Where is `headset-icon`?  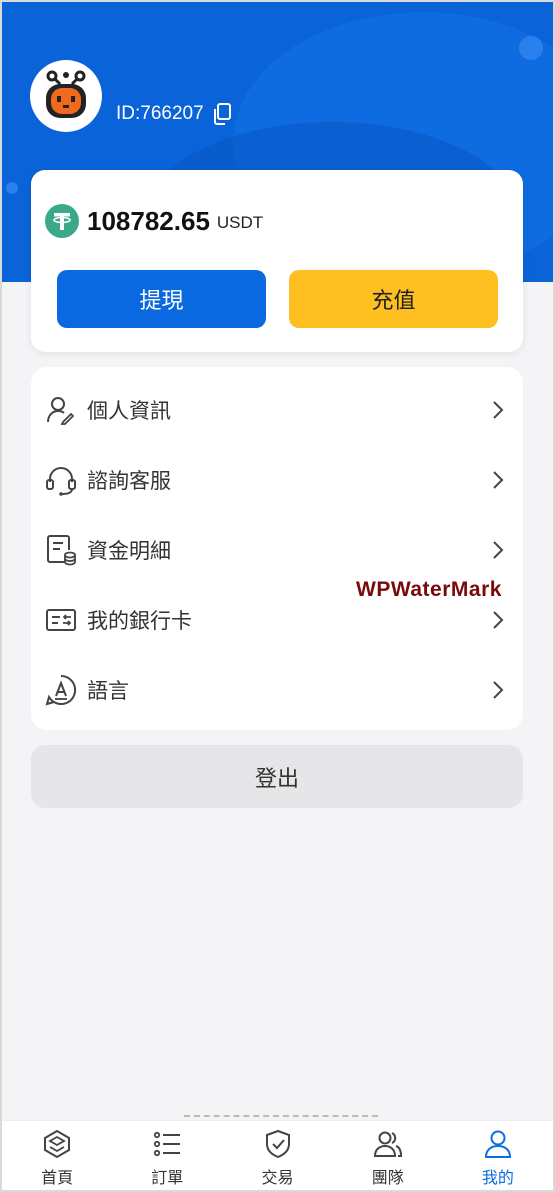
headset-icon is located at coordinates (61, 481).